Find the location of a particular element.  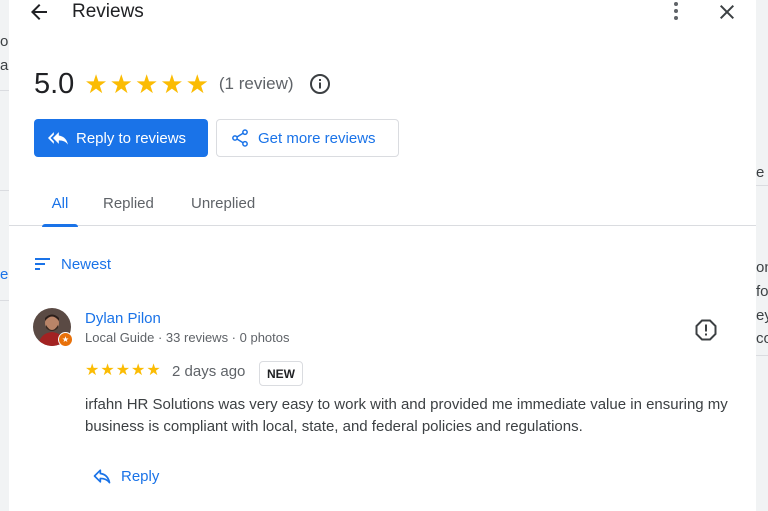

sort-label: Newest is located at coordinates (86, 264).